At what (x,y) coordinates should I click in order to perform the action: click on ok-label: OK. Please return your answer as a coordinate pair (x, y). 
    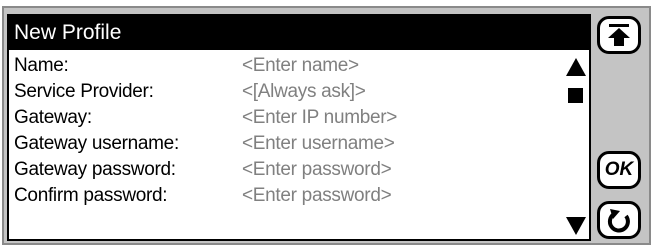
    Looking at the image, I should click on (619, 169).